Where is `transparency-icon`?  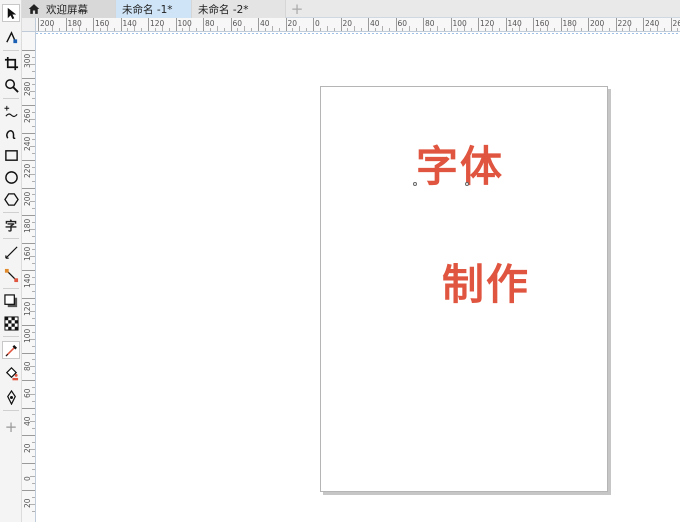
transparency-icon is located at coordinates (11, 323).